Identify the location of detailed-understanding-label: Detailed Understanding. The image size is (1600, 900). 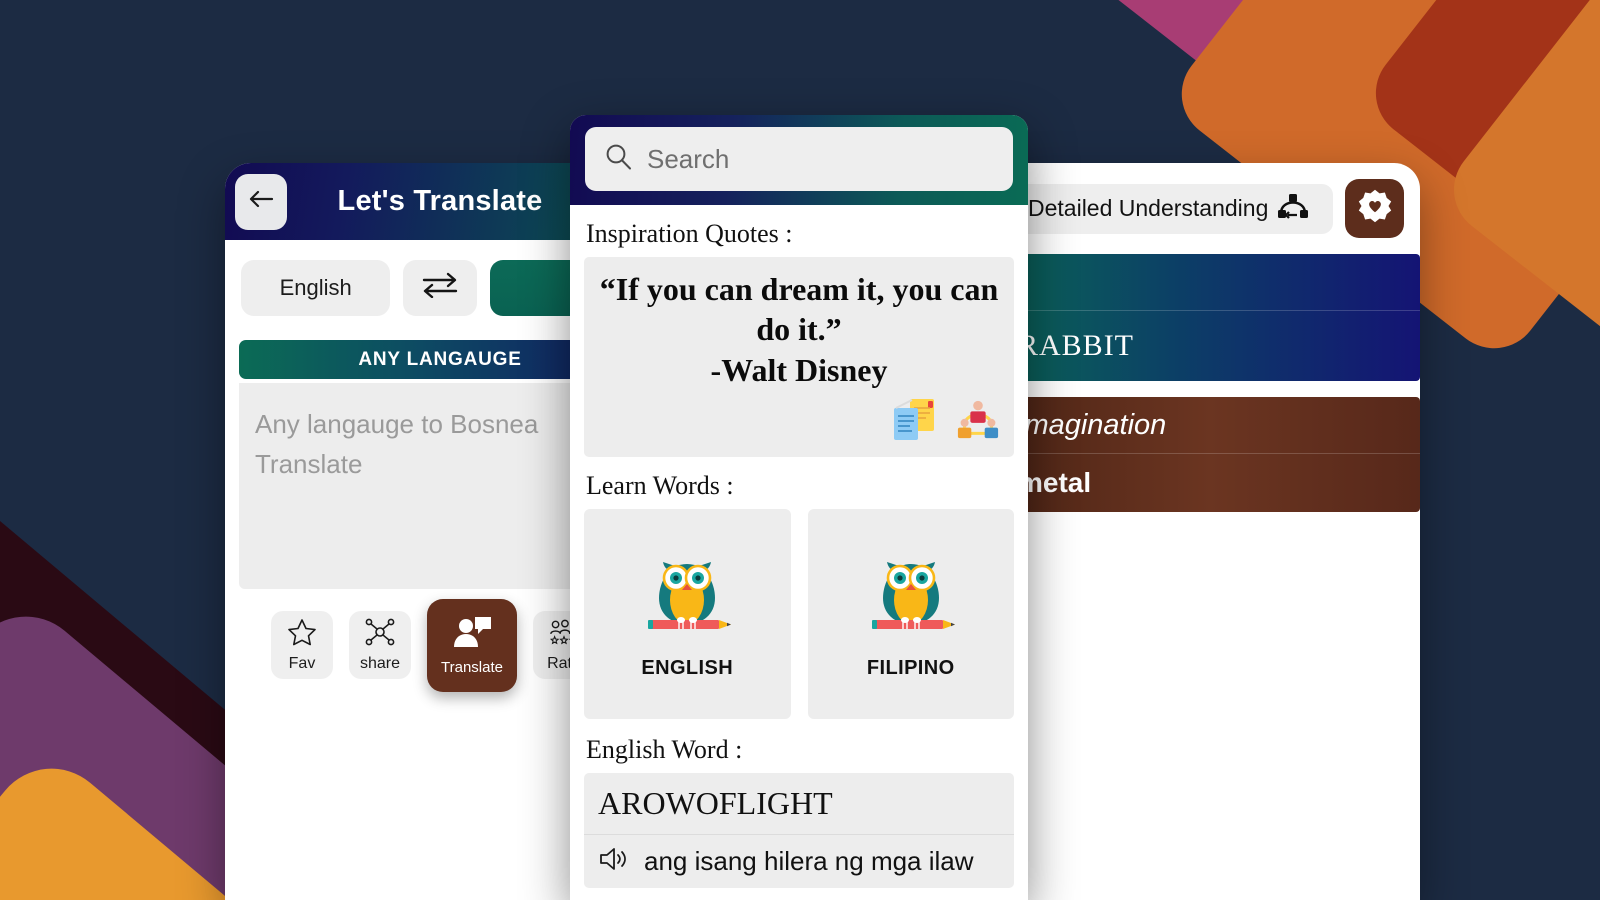
(1148, 208).